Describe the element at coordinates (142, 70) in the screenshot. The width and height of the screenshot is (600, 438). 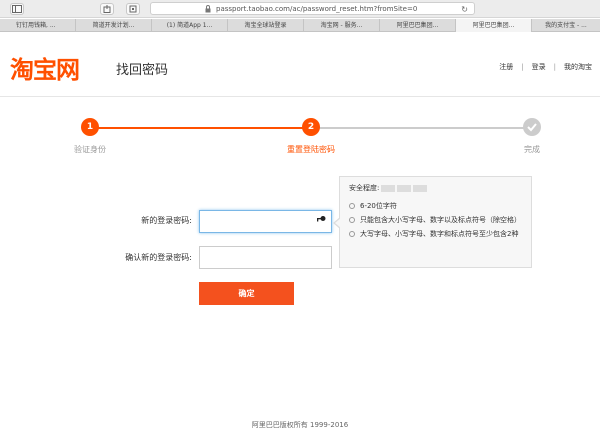
I see `page-title: 找回密码` at that location.